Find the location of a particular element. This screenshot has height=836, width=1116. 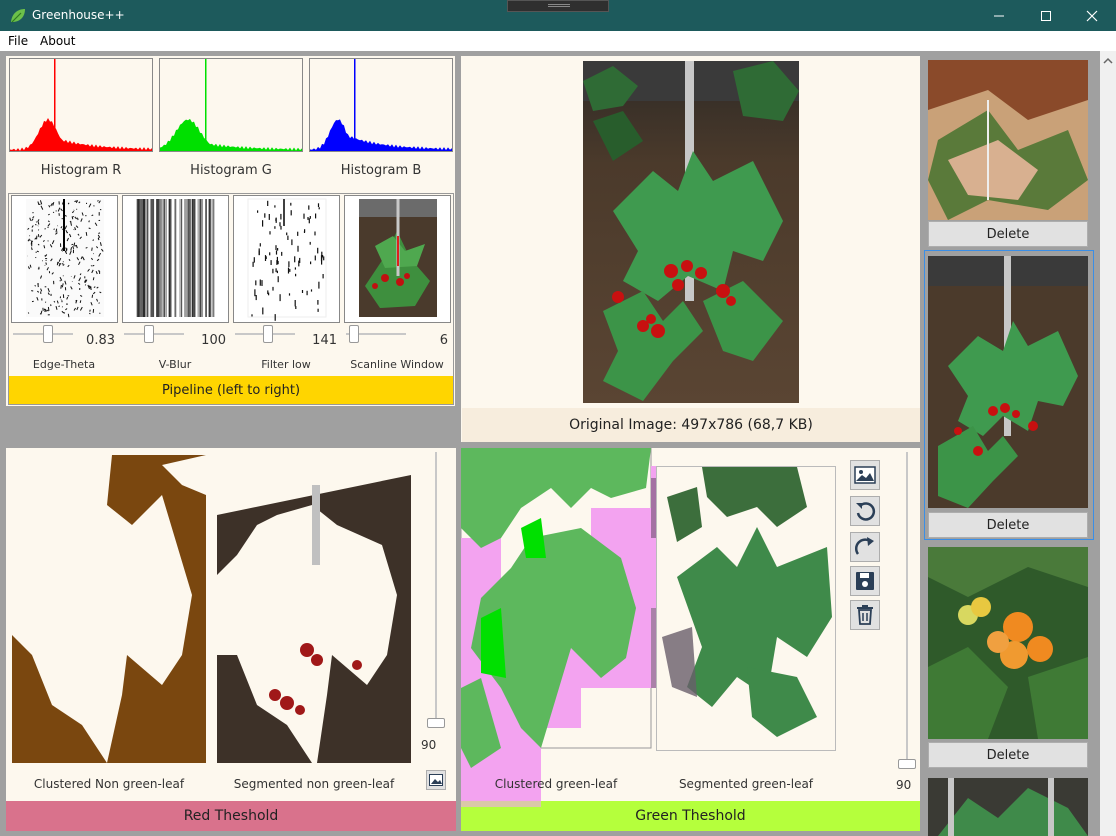

v-blur-image is located at coordinates (175, 259).